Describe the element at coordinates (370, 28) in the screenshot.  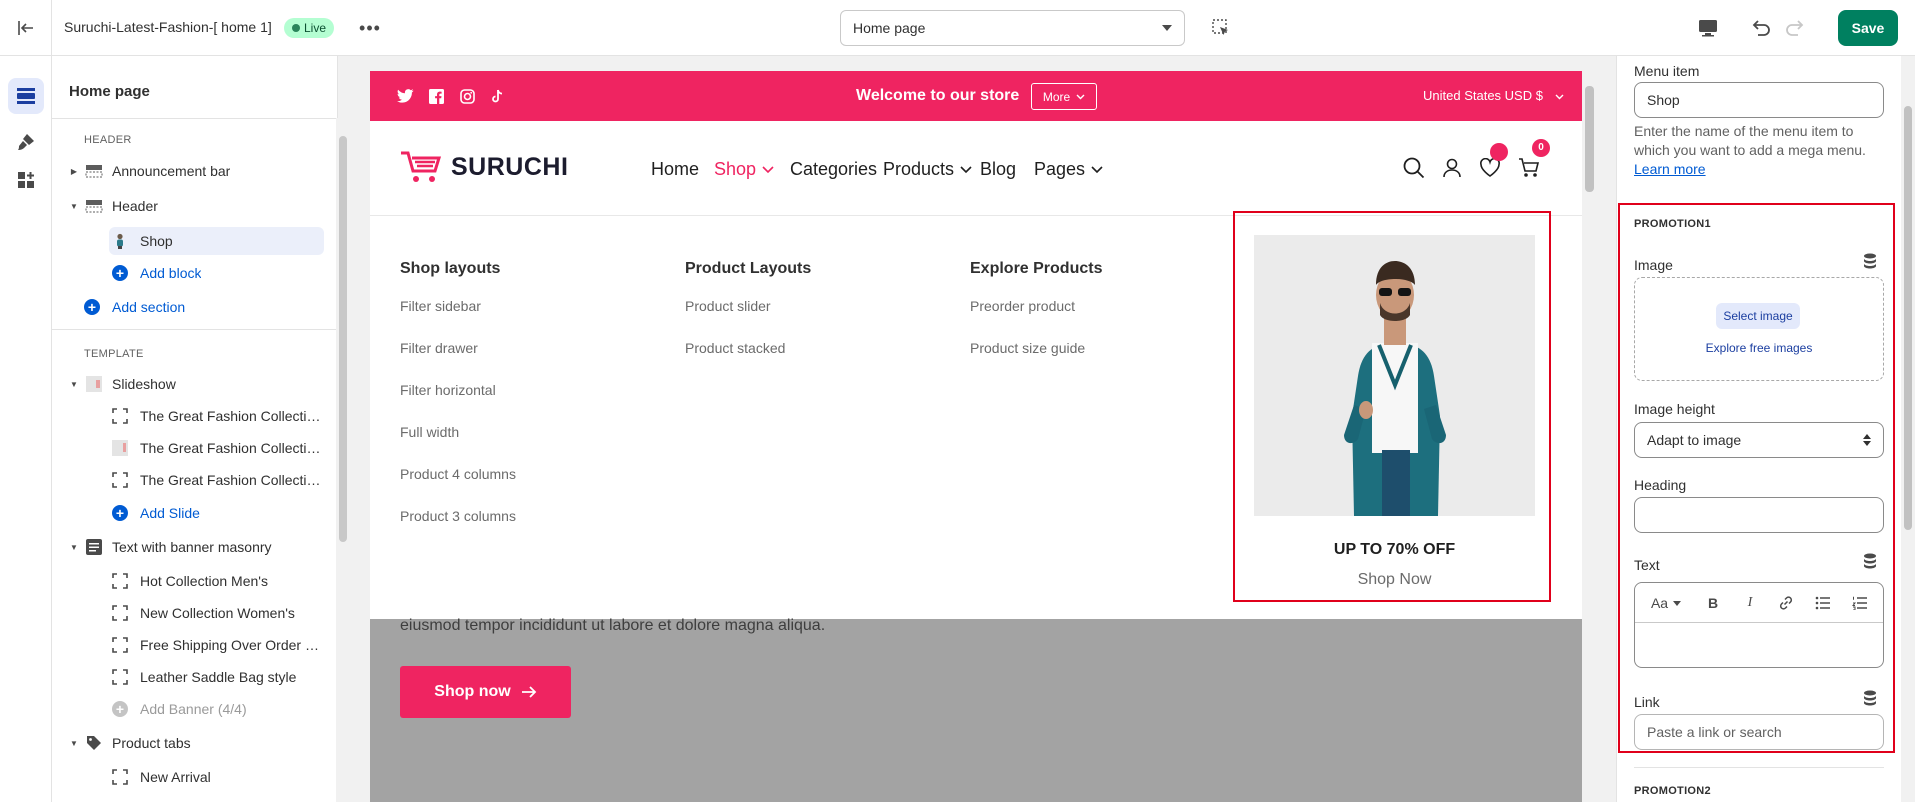
I see `more-actions-button: •••` at that location.